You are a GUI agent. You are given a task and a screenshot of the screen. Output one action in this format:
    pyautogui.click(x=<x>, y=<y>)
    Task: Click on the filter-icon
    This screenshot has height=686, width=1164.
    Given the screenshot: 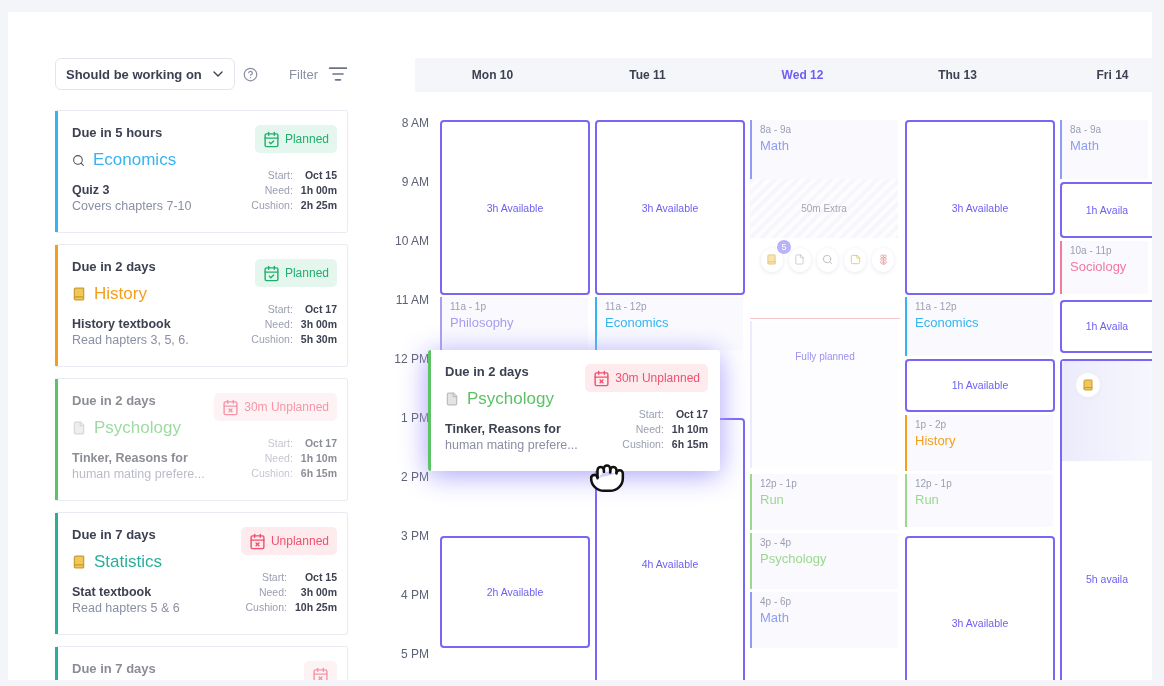 What is the action you would take?
    pyautogui.click(x=338, y=74)
    